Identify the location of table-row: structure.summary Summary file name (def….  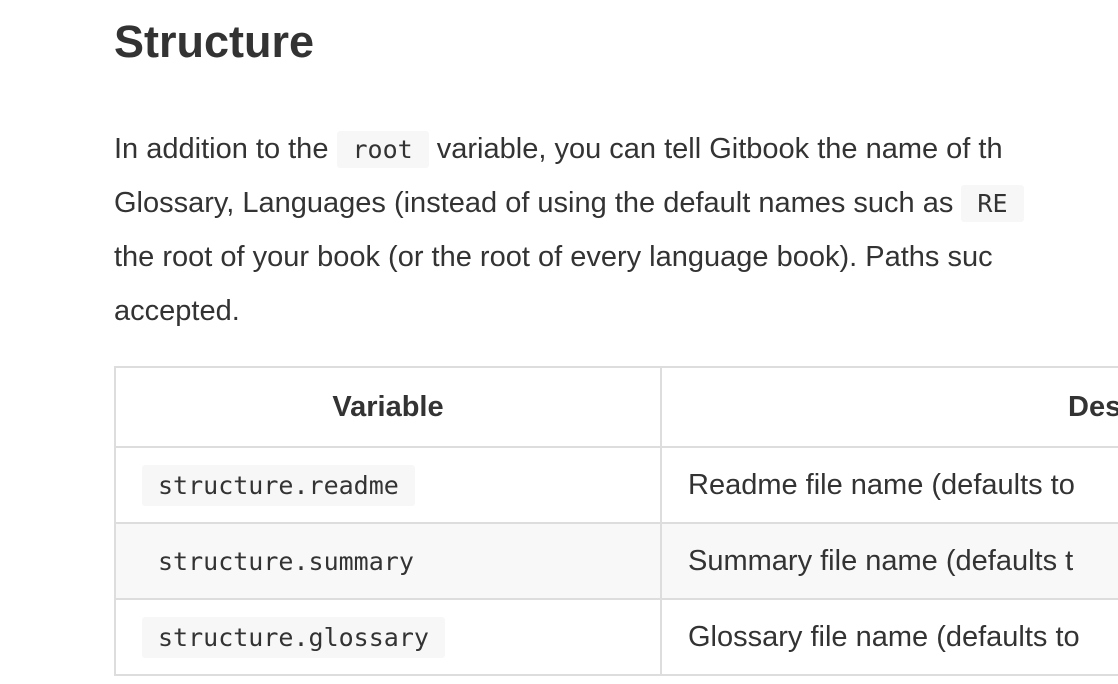
(616, 561).